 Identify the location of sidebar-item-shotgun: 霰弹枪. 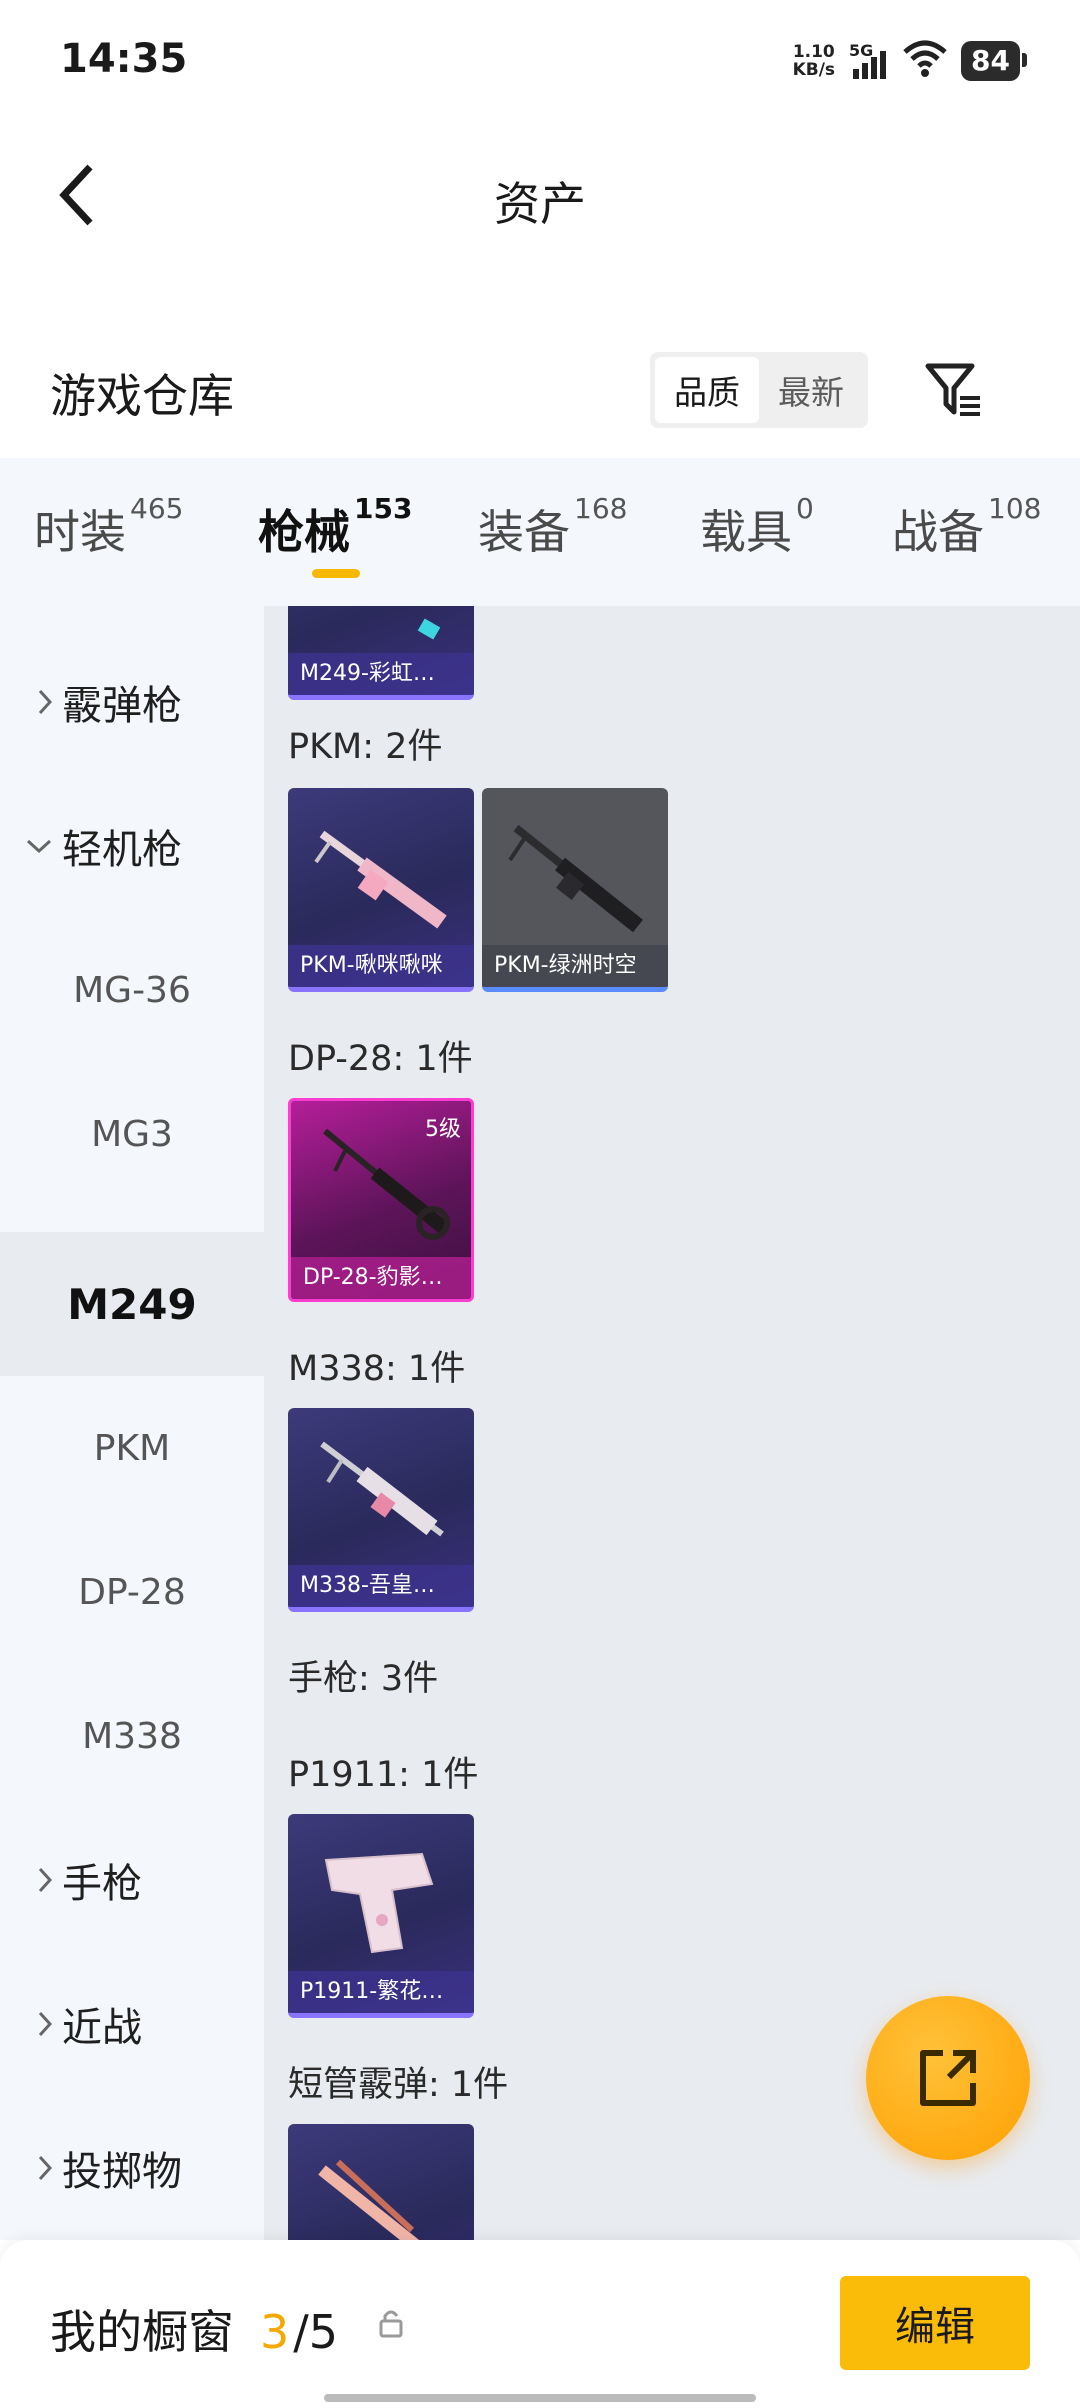
(132, 702).